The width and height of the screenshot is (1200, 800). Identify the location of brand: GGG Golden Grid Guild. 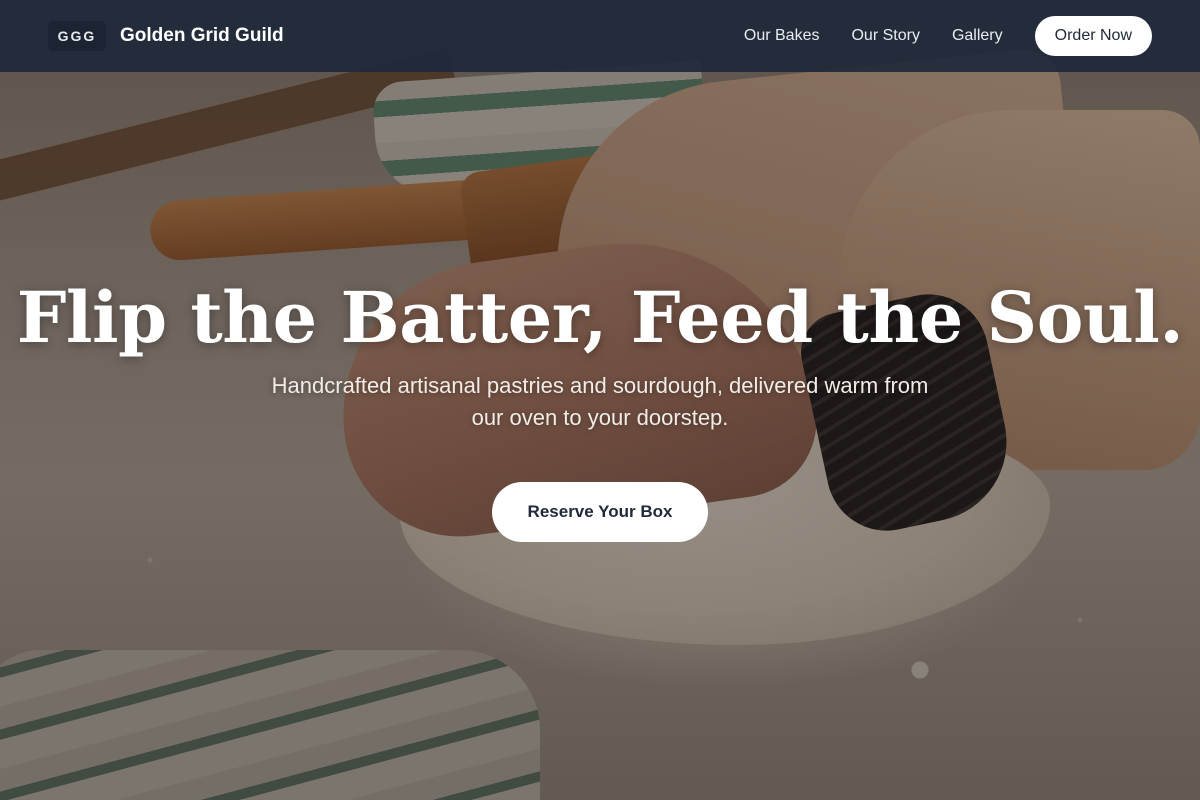
(166, 36).